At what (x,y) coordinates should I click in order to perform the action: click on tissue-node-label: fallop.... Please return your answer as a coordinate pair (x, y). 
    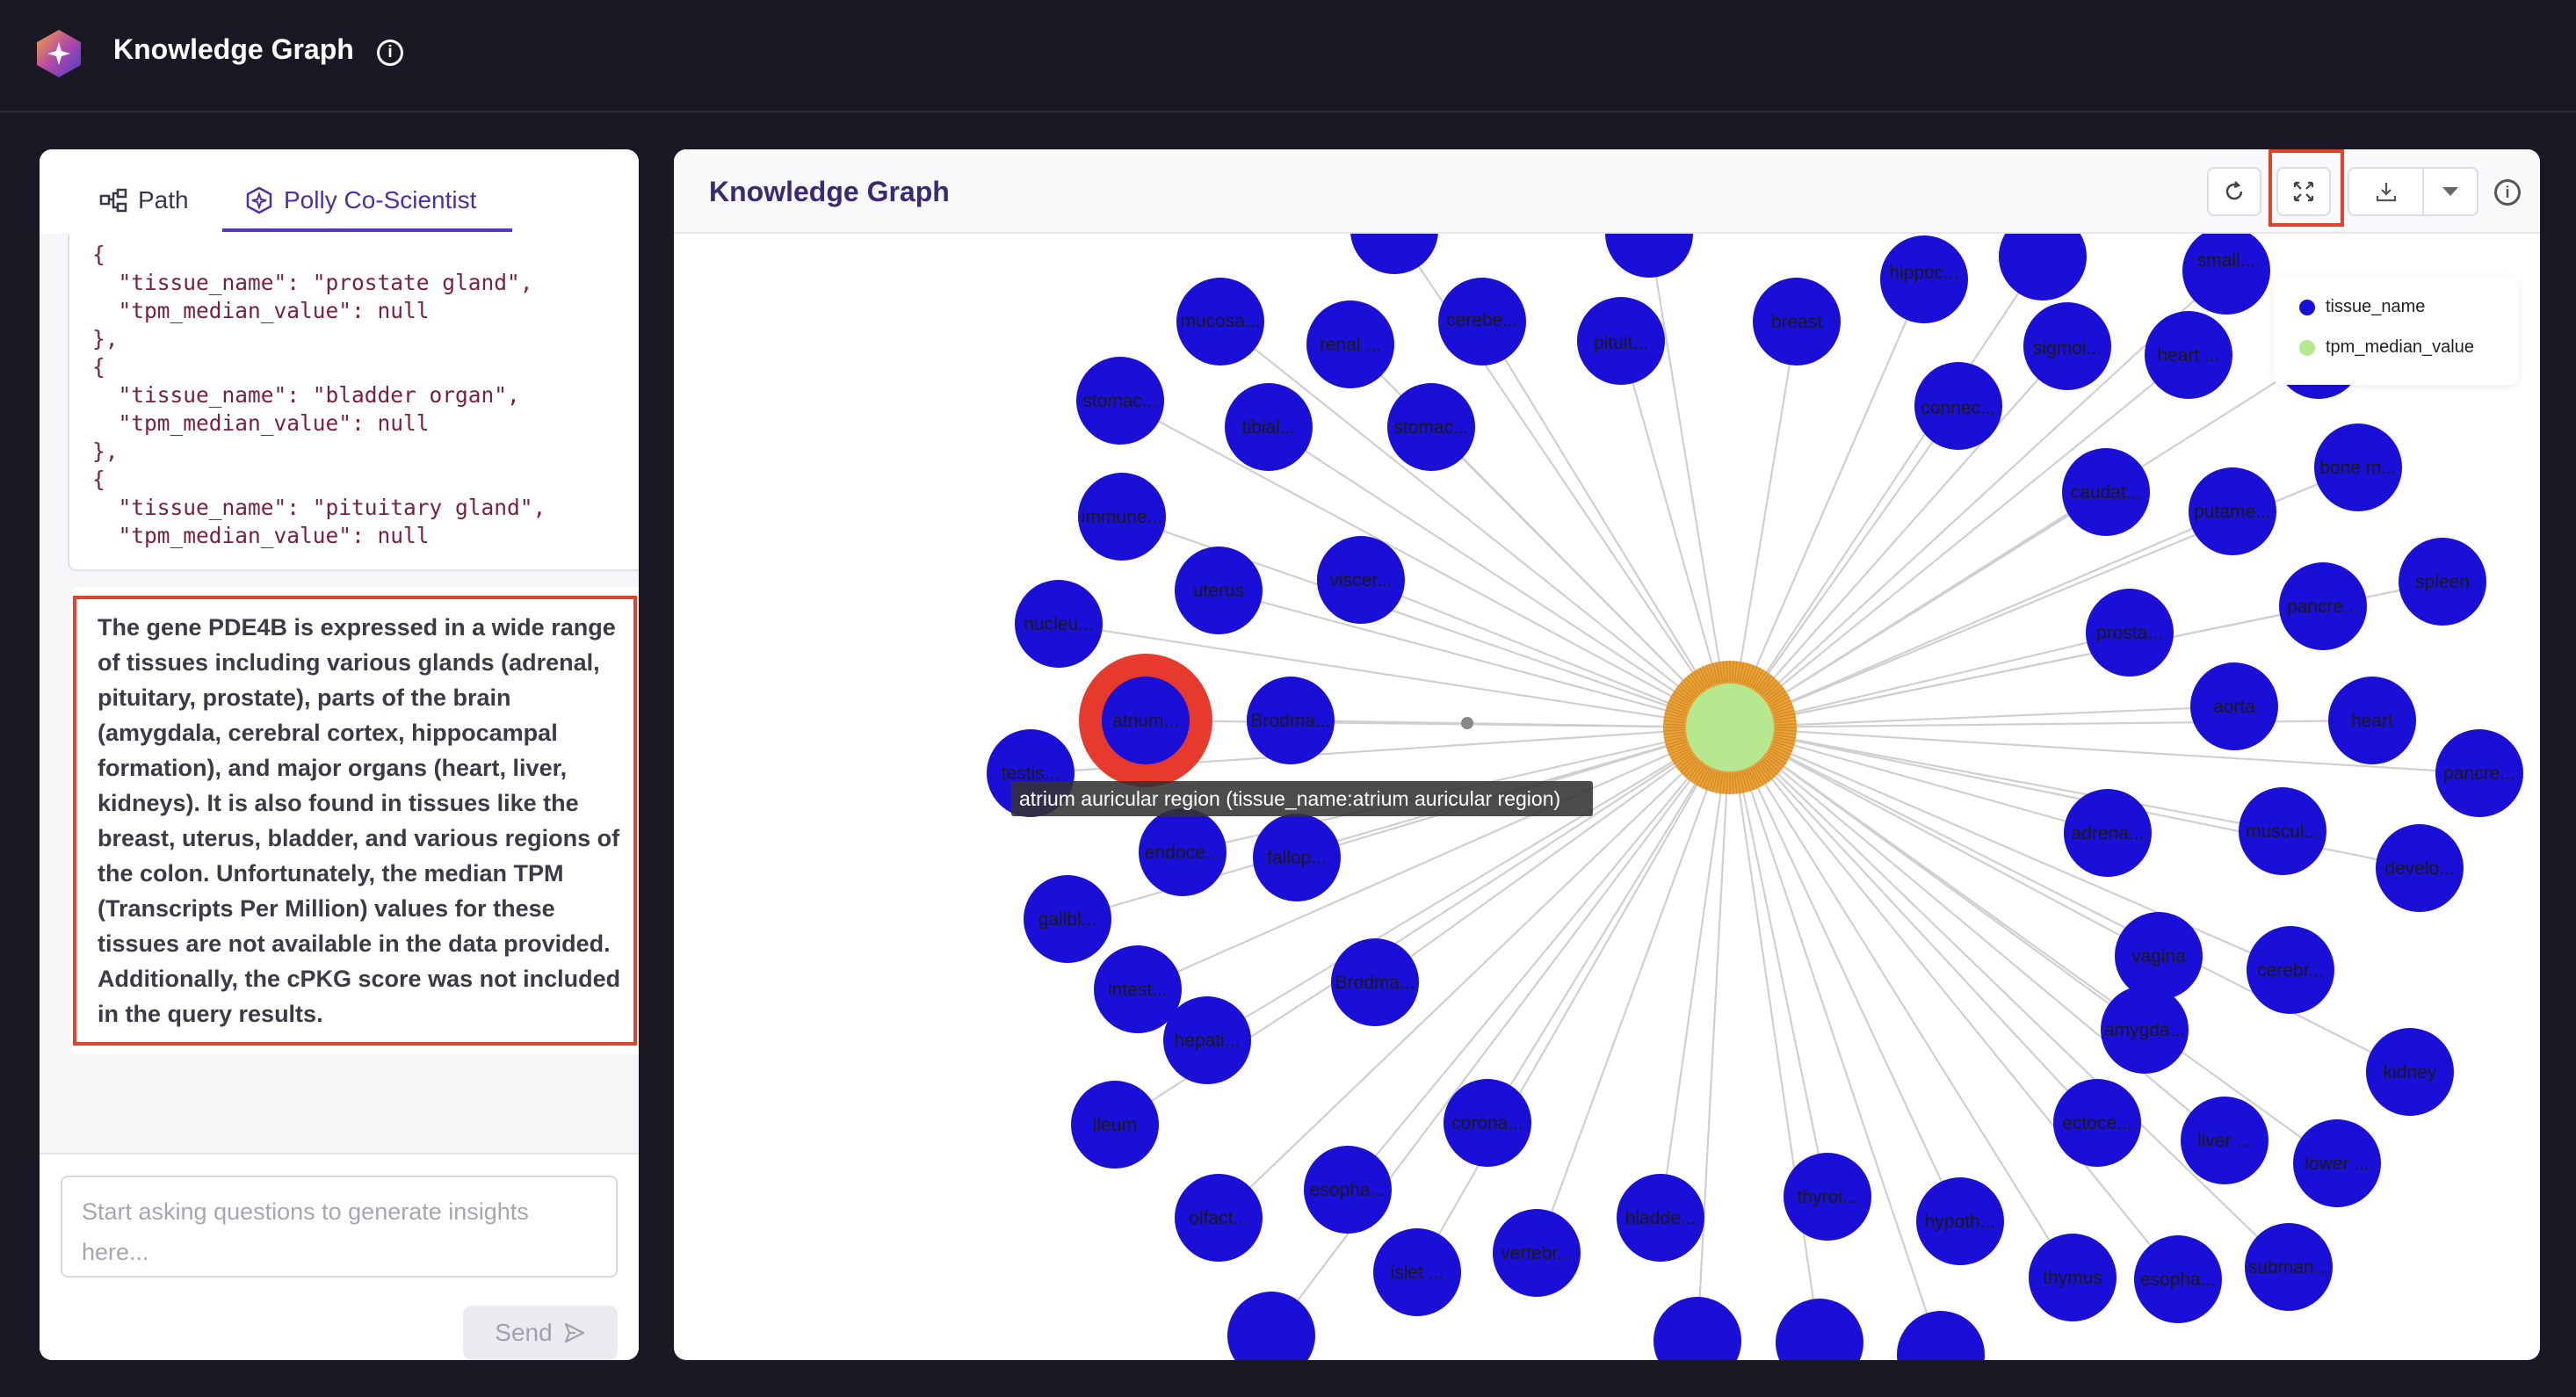
    Looking at the image, I should click on (1297, 858).